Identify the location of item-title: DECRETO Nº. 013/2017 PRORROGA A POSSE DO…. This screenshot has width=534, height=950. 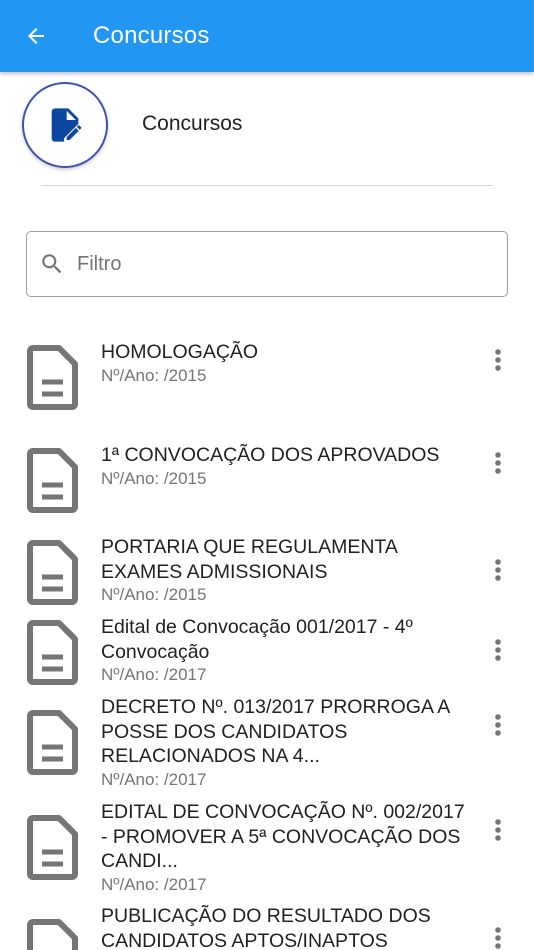
(275, 731).